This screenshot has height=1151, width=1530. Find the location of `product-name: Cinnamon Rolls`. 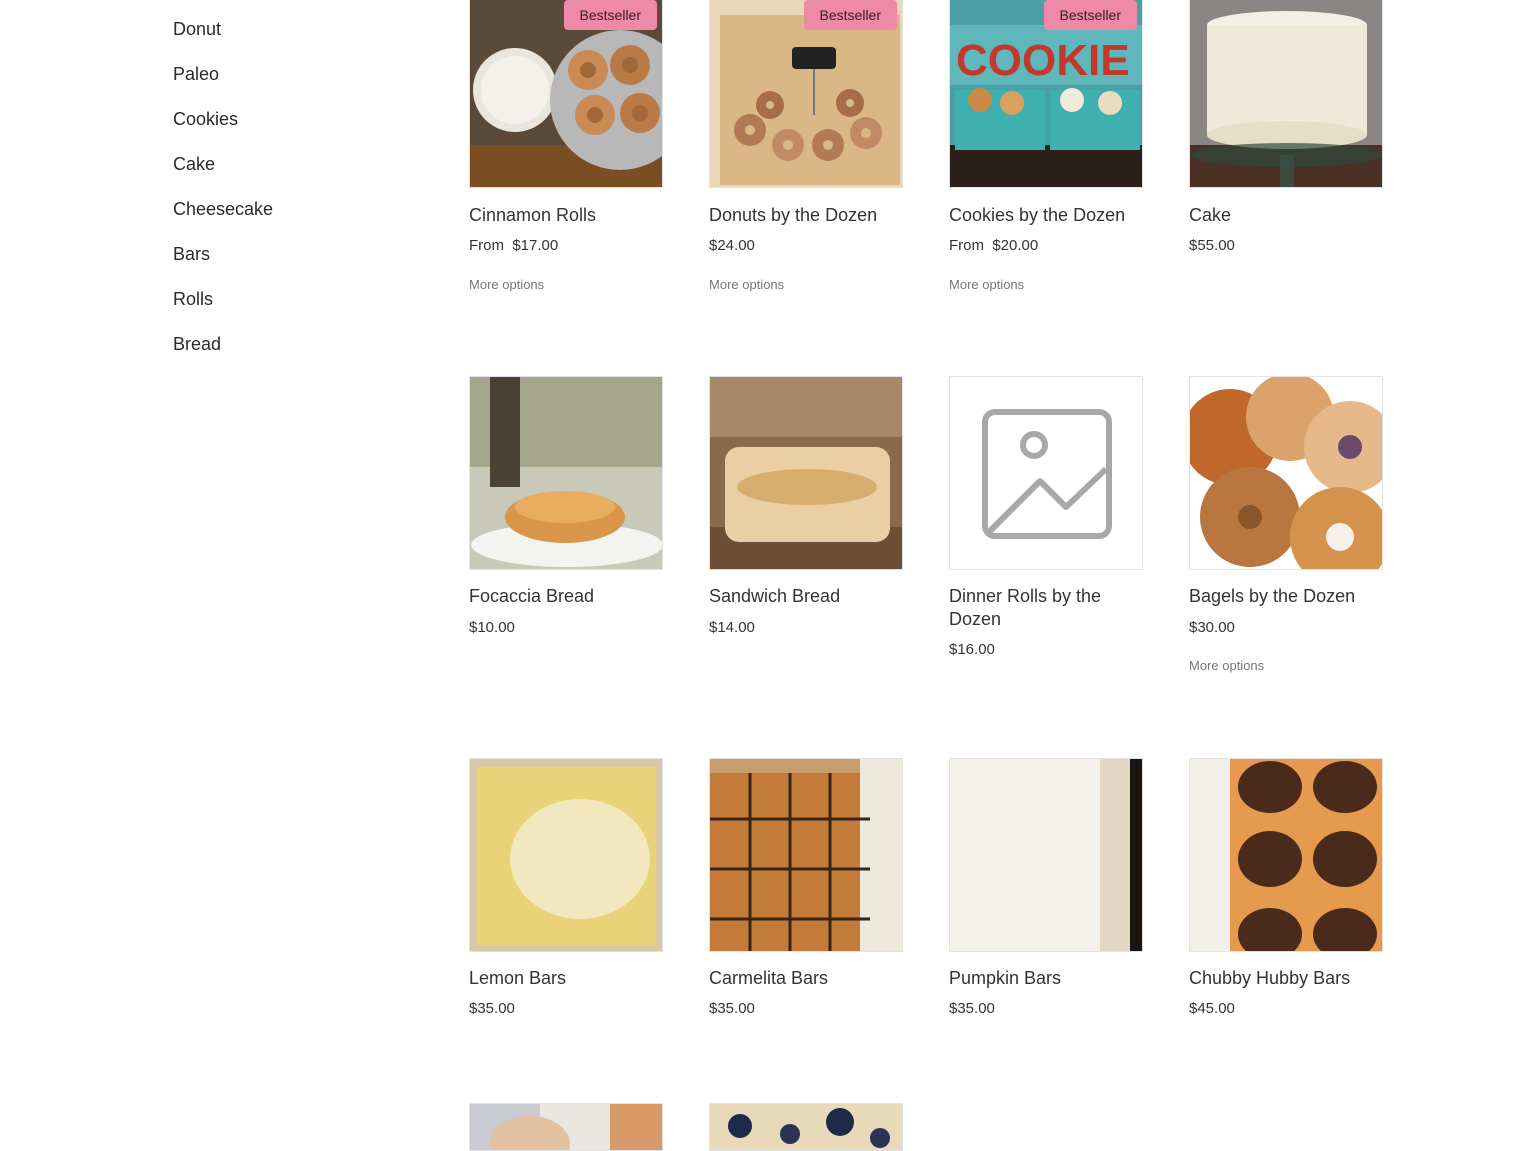

product-name: Cinnamon Rolls is located at coordinates (566, 215).